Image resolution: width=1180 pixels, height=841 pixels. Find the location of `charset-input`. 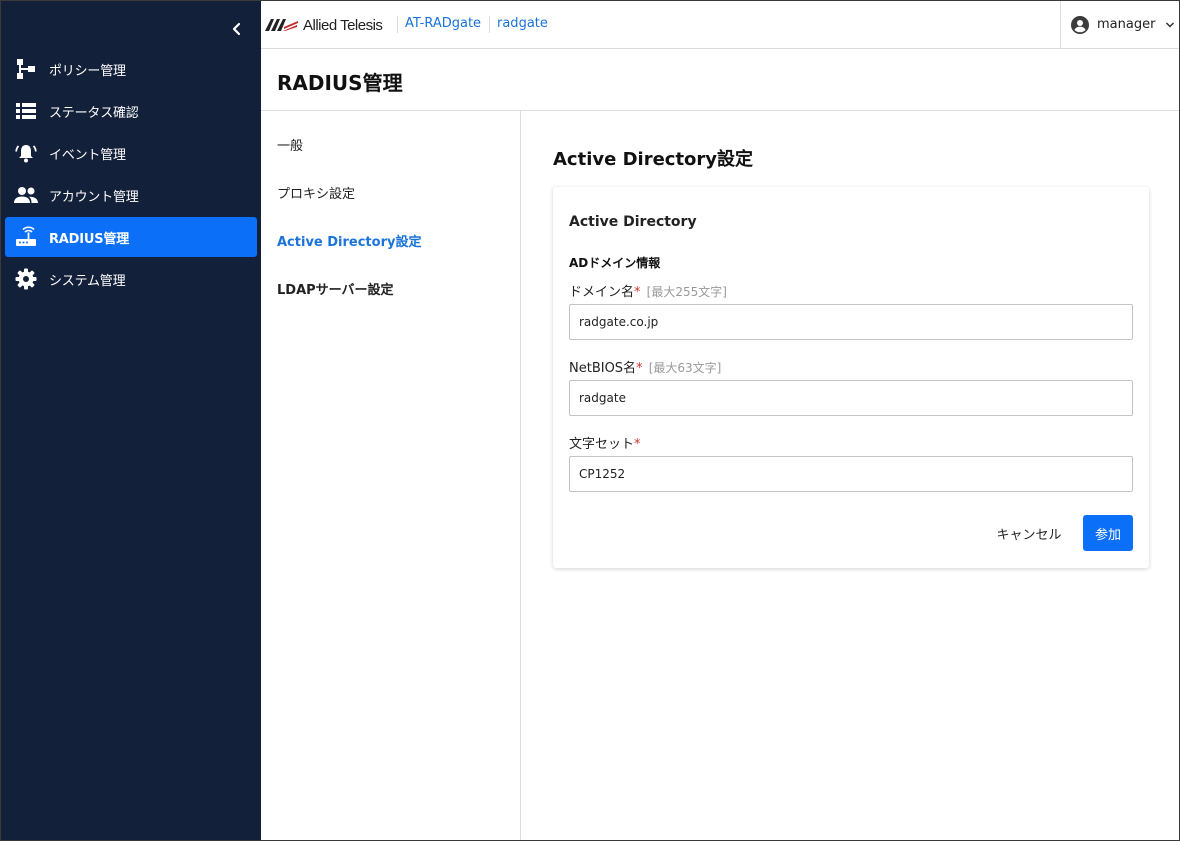

charset-input is located at coordinates (851, 474).